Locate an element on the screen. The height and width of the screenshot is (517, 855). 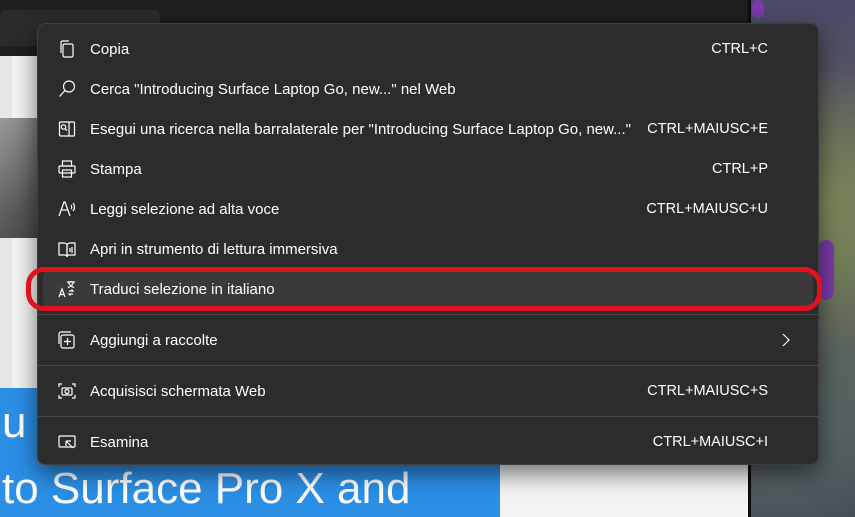
menu-item-label: Leggi selezione ad alta voce is located at coordinates (185, 209).